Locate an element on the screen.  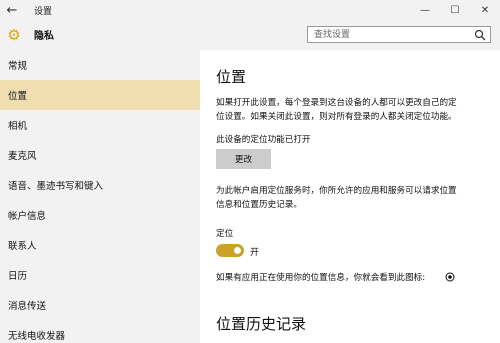
sidebar-item-label: 常规 is located at coordinates (18, 66).